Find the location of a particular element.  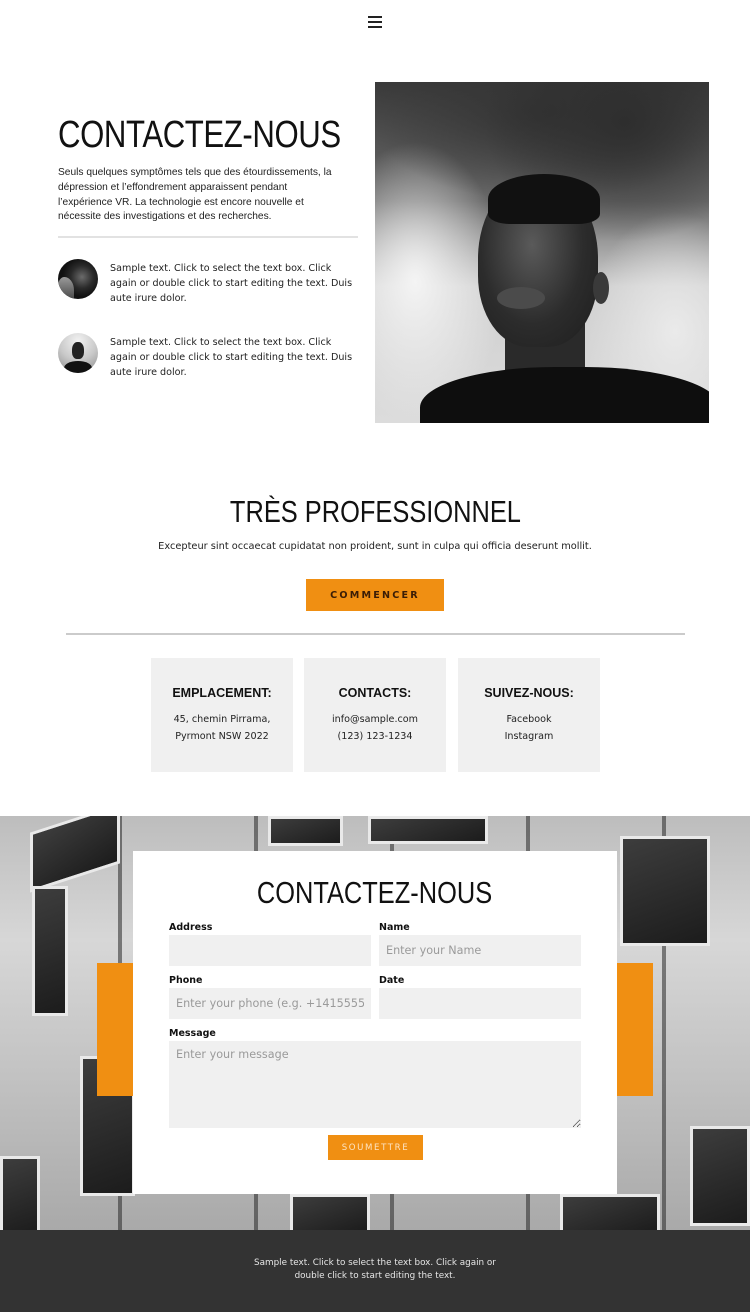

form-title-text: CONTACTEZ-NOUS is located at coordinates (375, 892).